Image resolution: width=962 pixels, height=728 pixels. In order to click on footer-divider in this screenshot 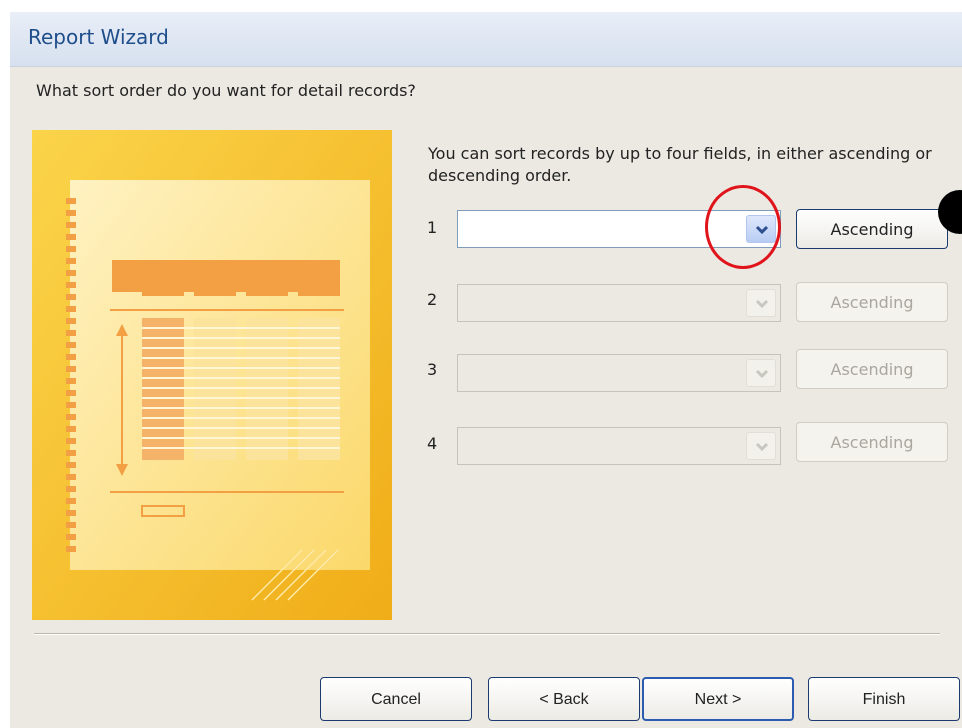, I will do `click(487, 634)`.